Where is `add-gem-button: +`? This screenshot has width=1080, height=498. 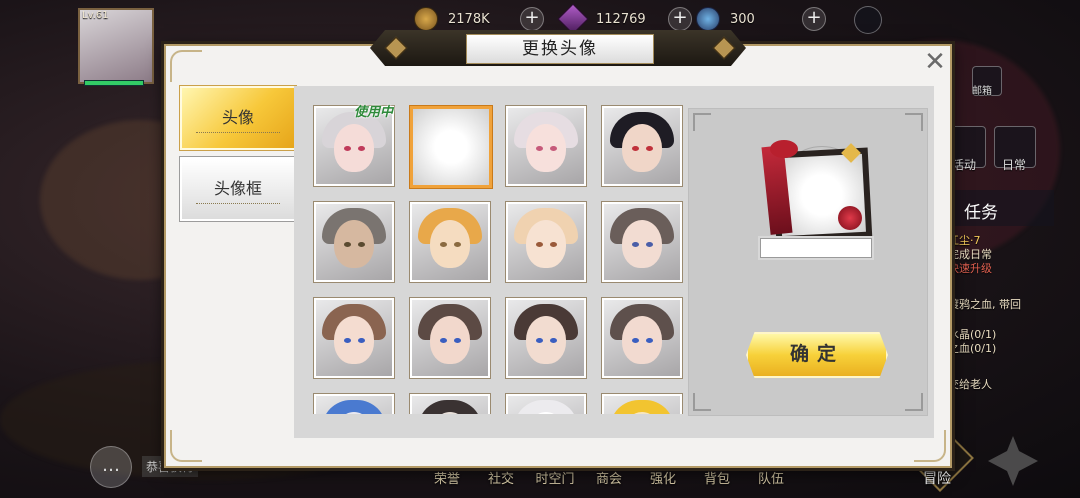 add-gem-button: + is located at coordinates (680, 19).